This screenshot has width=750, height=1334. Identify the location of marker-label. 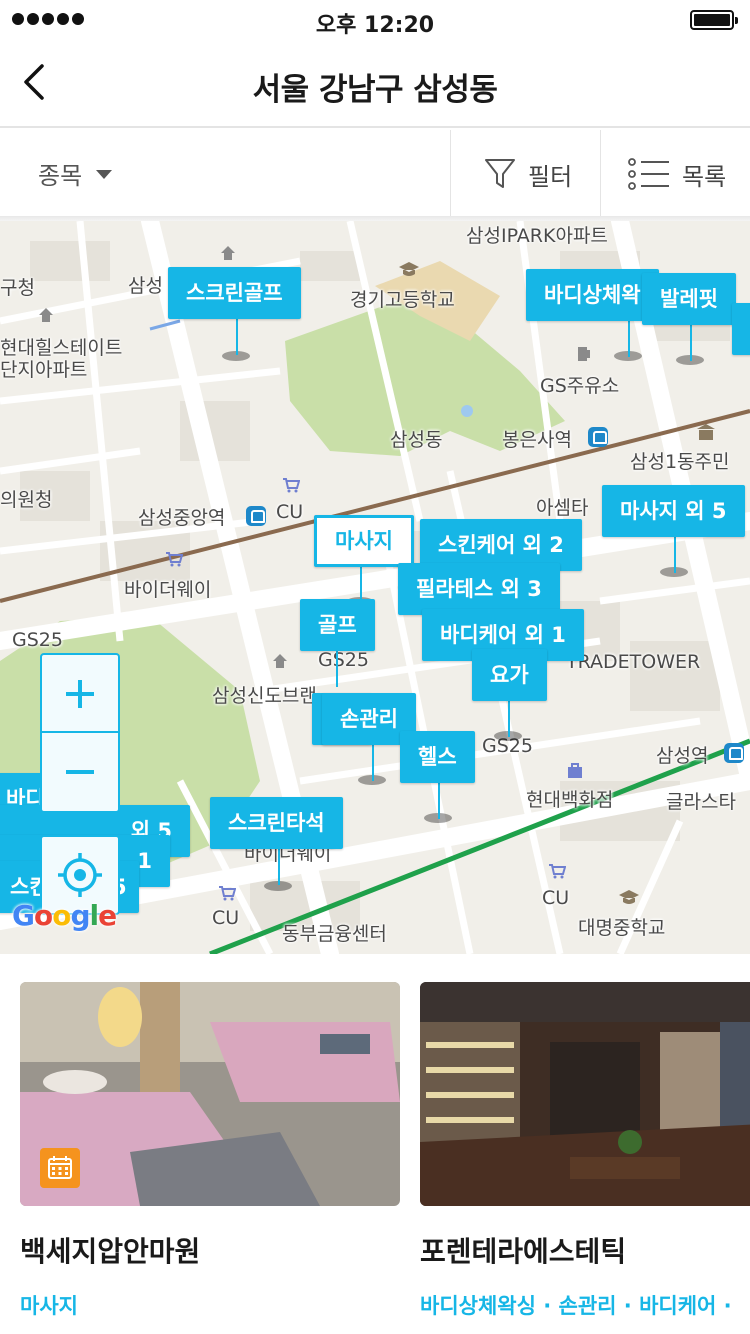
(741, 329).